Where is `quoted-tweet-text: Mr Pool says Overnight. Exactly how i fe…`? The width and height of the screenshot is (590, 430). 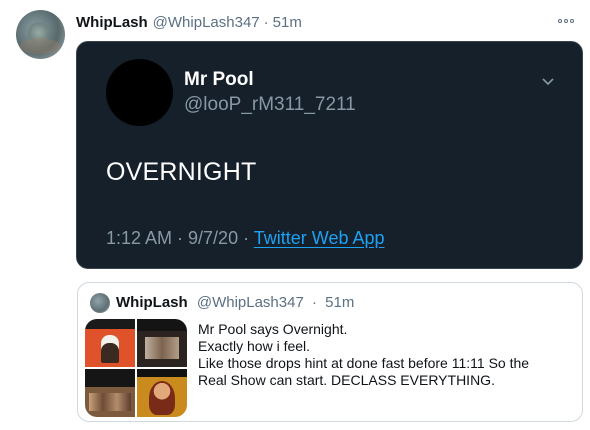
quoted-tweet-text: Mr Pool says Overnight. Exactly how i fe… is located at coordinates (386, 355).